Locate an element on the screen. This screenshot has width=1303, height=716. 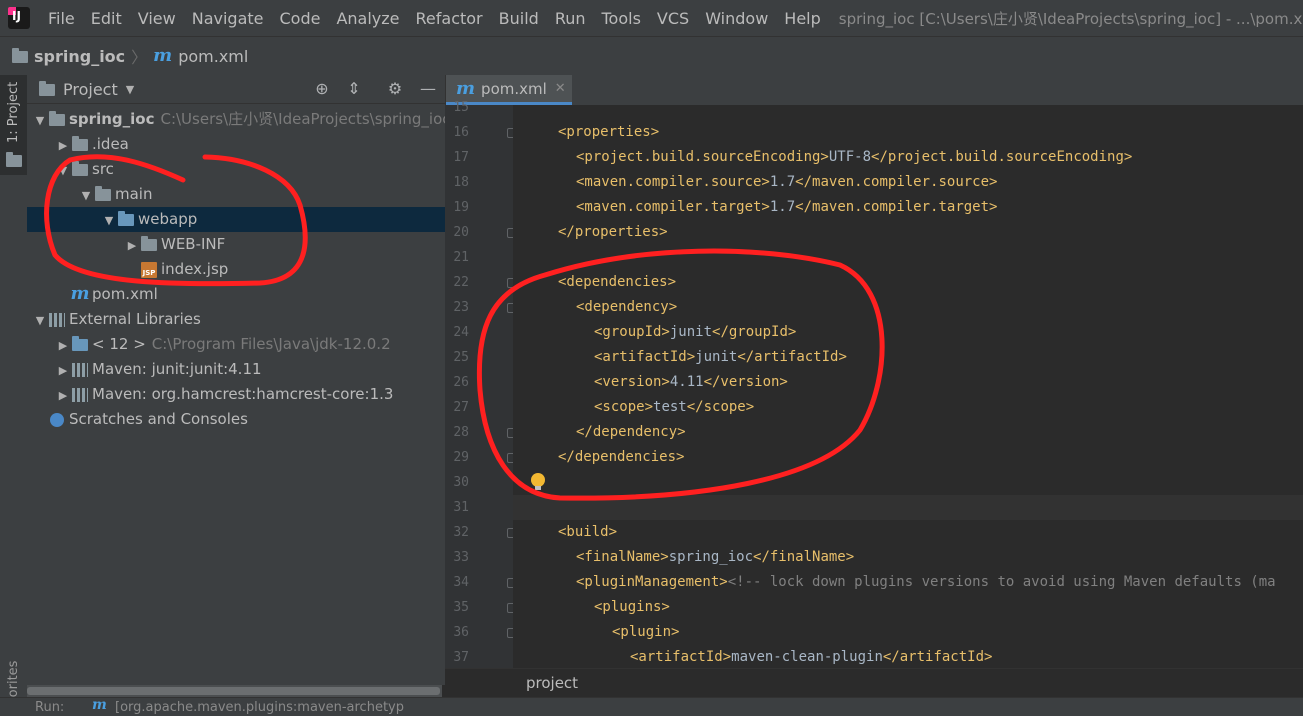
menu-tools: Tools is located at coordinates (621, 18).